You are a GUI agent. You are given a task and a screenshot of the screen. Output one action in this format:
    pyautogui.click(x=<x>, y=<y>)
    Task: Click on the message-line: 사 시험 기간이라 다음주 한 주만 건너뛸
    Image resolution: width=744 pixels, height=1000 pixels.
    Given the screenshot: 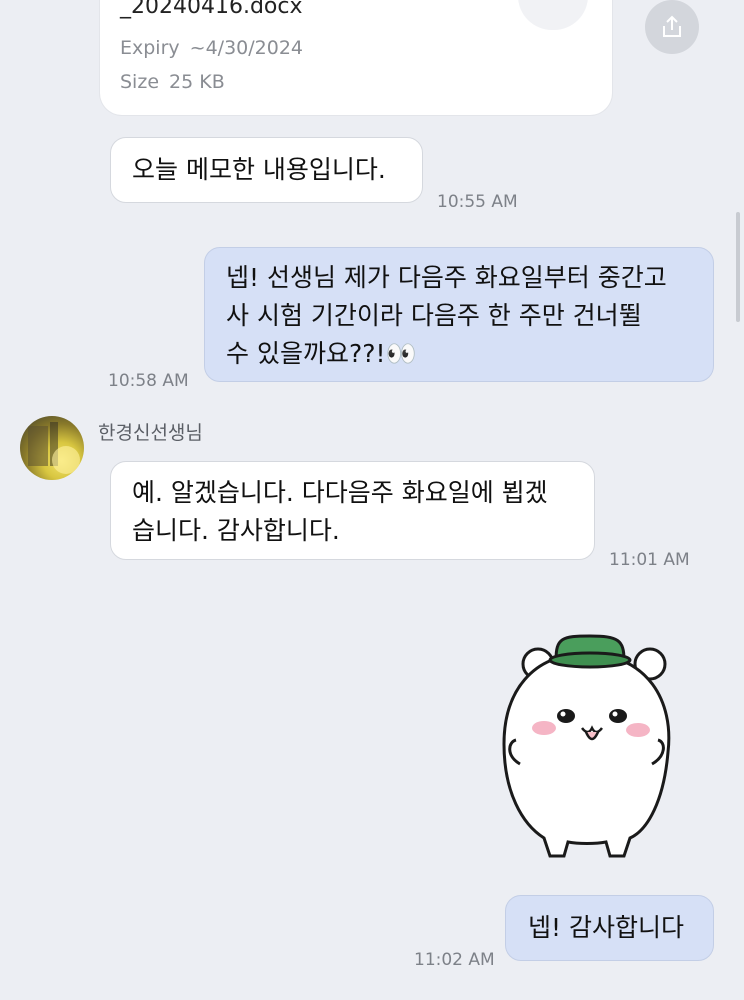 What is the action you would take?
    pyautogui.click(x=434, y=315)
    